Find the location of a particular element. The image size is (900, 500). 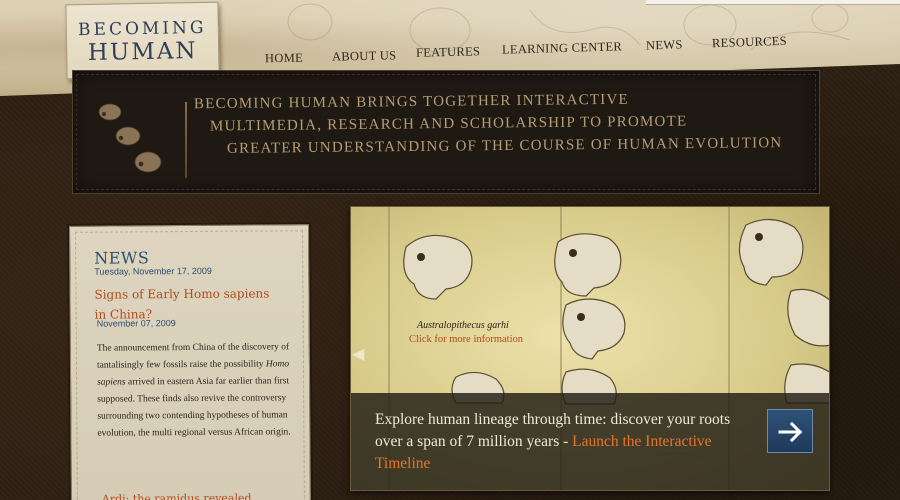

news-next-headline-link: Ardi: the ramidus revealed is located at coordinates (177, 496).